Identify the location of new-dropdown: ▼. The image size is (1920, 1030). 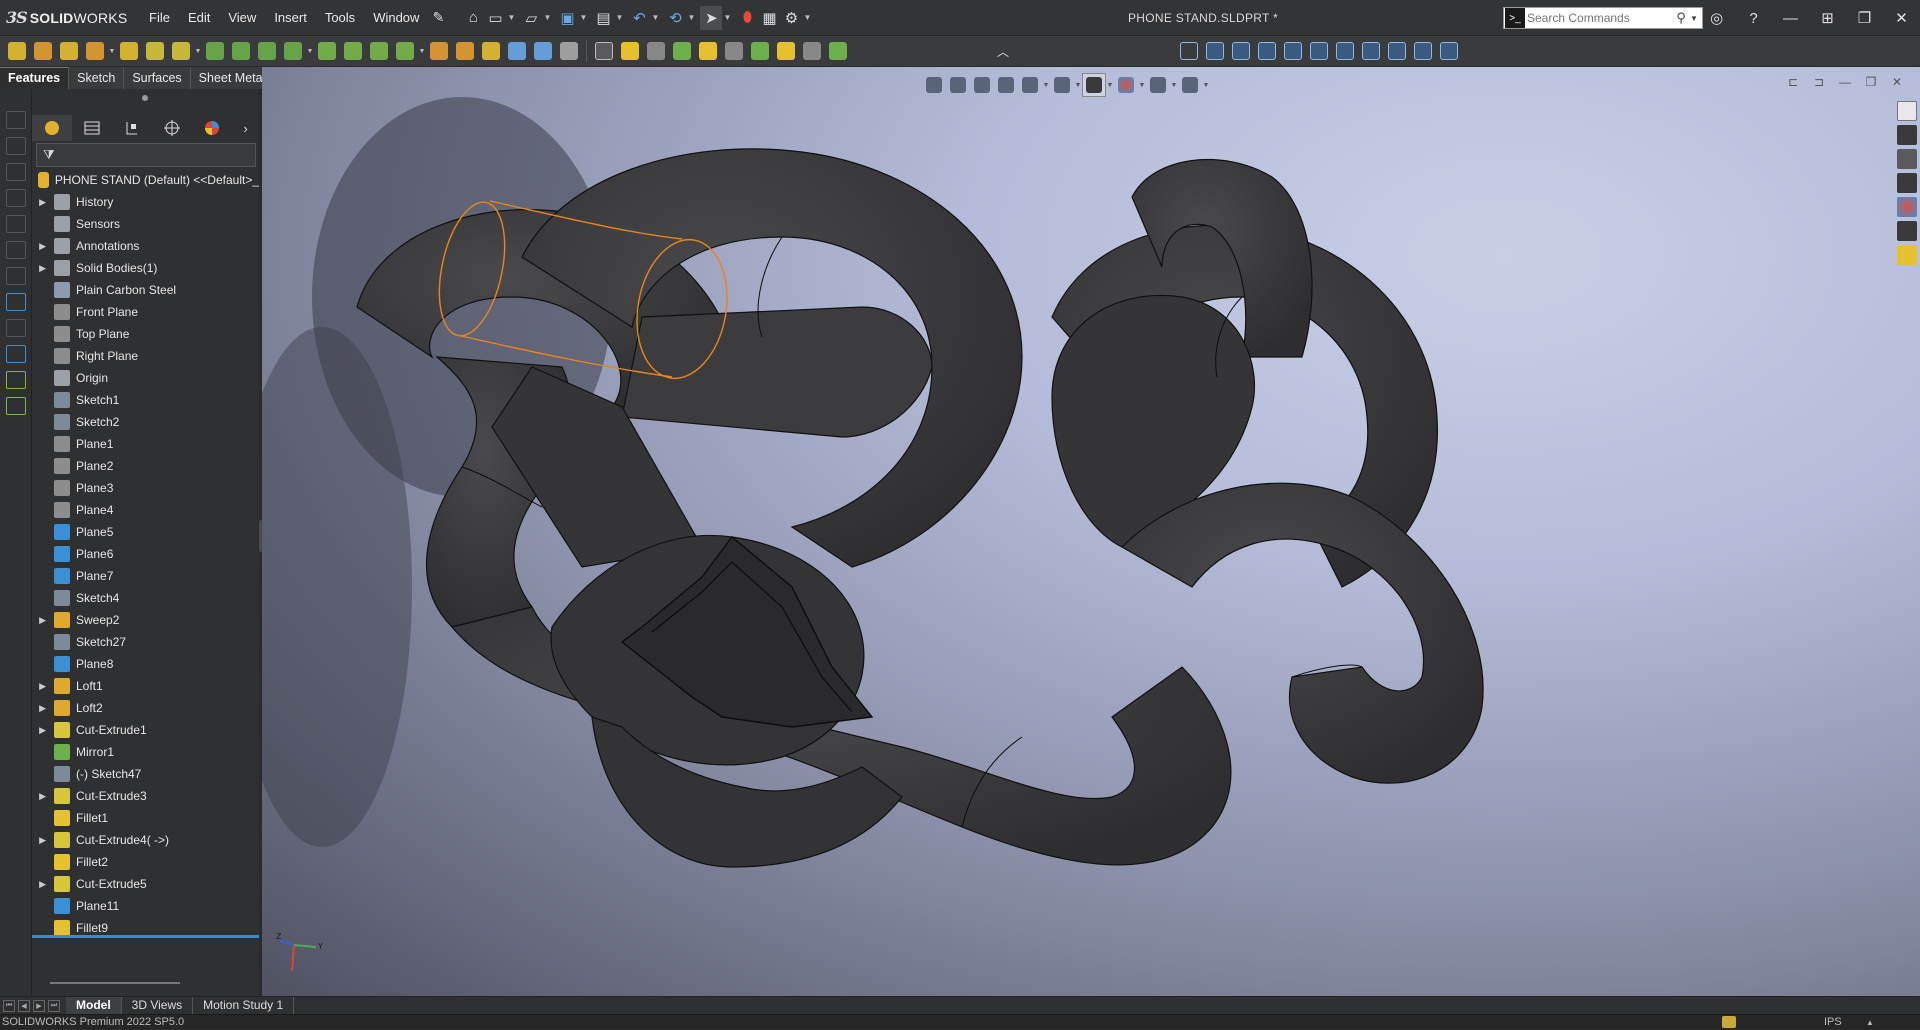
(511, 18).